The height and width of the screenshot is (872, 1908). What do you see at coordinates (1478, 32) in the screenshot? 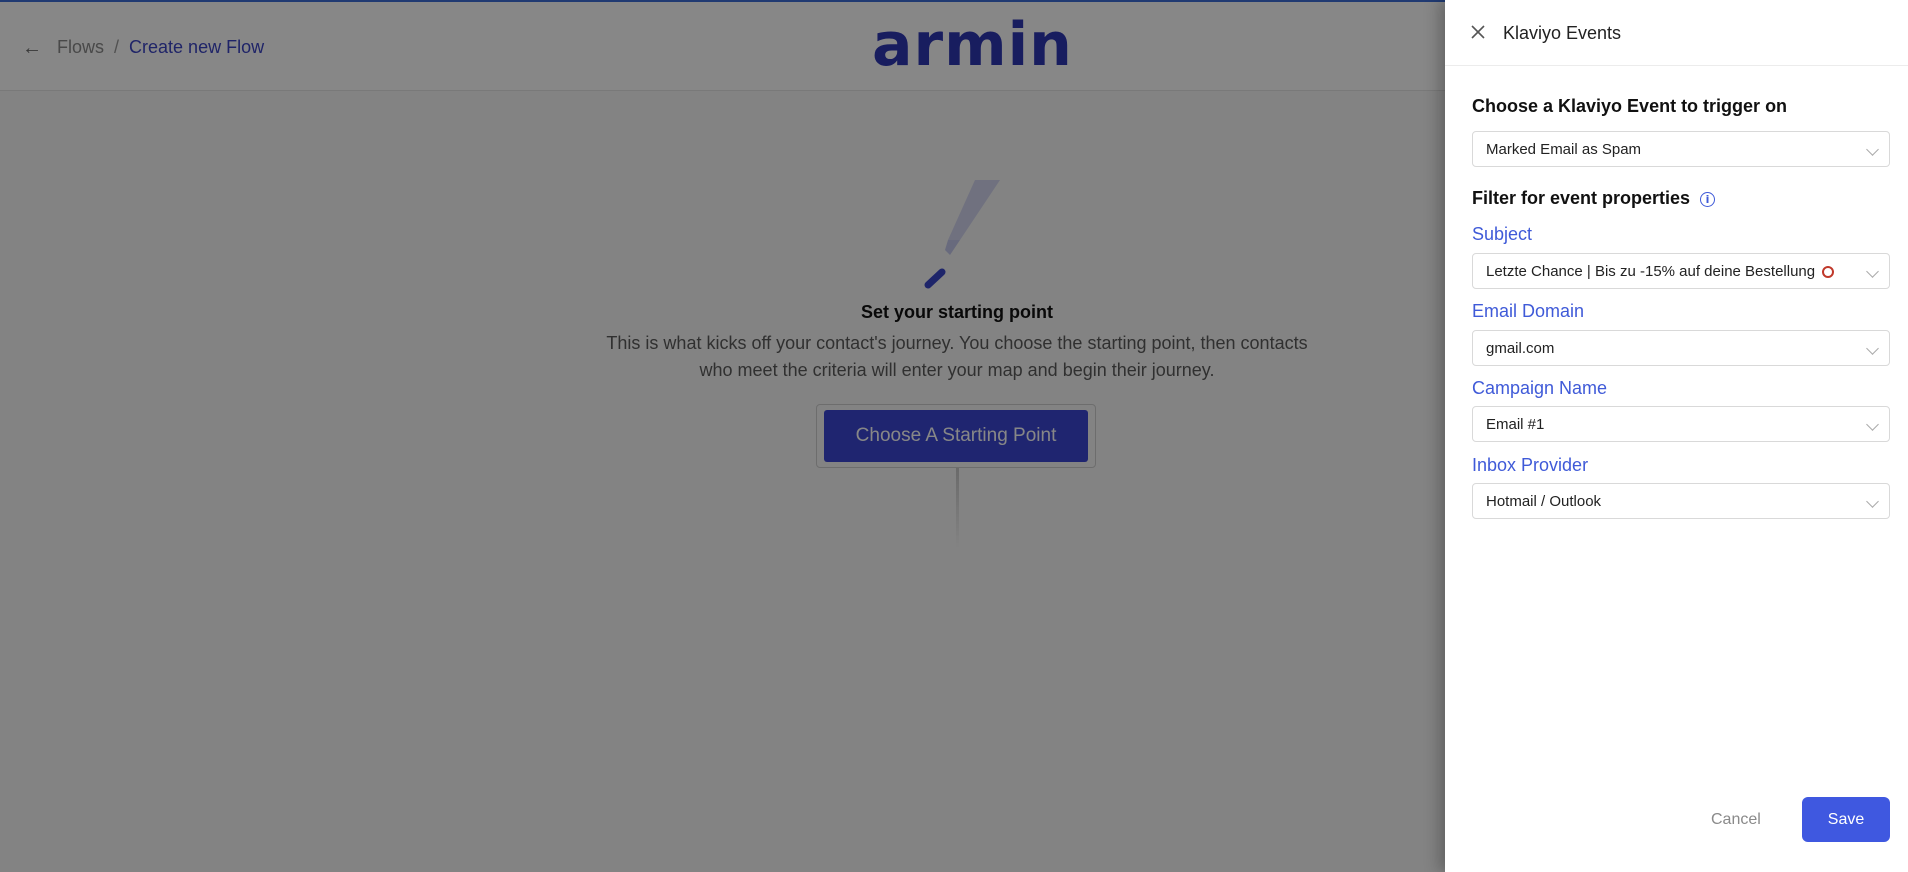
I see `close-icon` at bounding box center [1478, 32].